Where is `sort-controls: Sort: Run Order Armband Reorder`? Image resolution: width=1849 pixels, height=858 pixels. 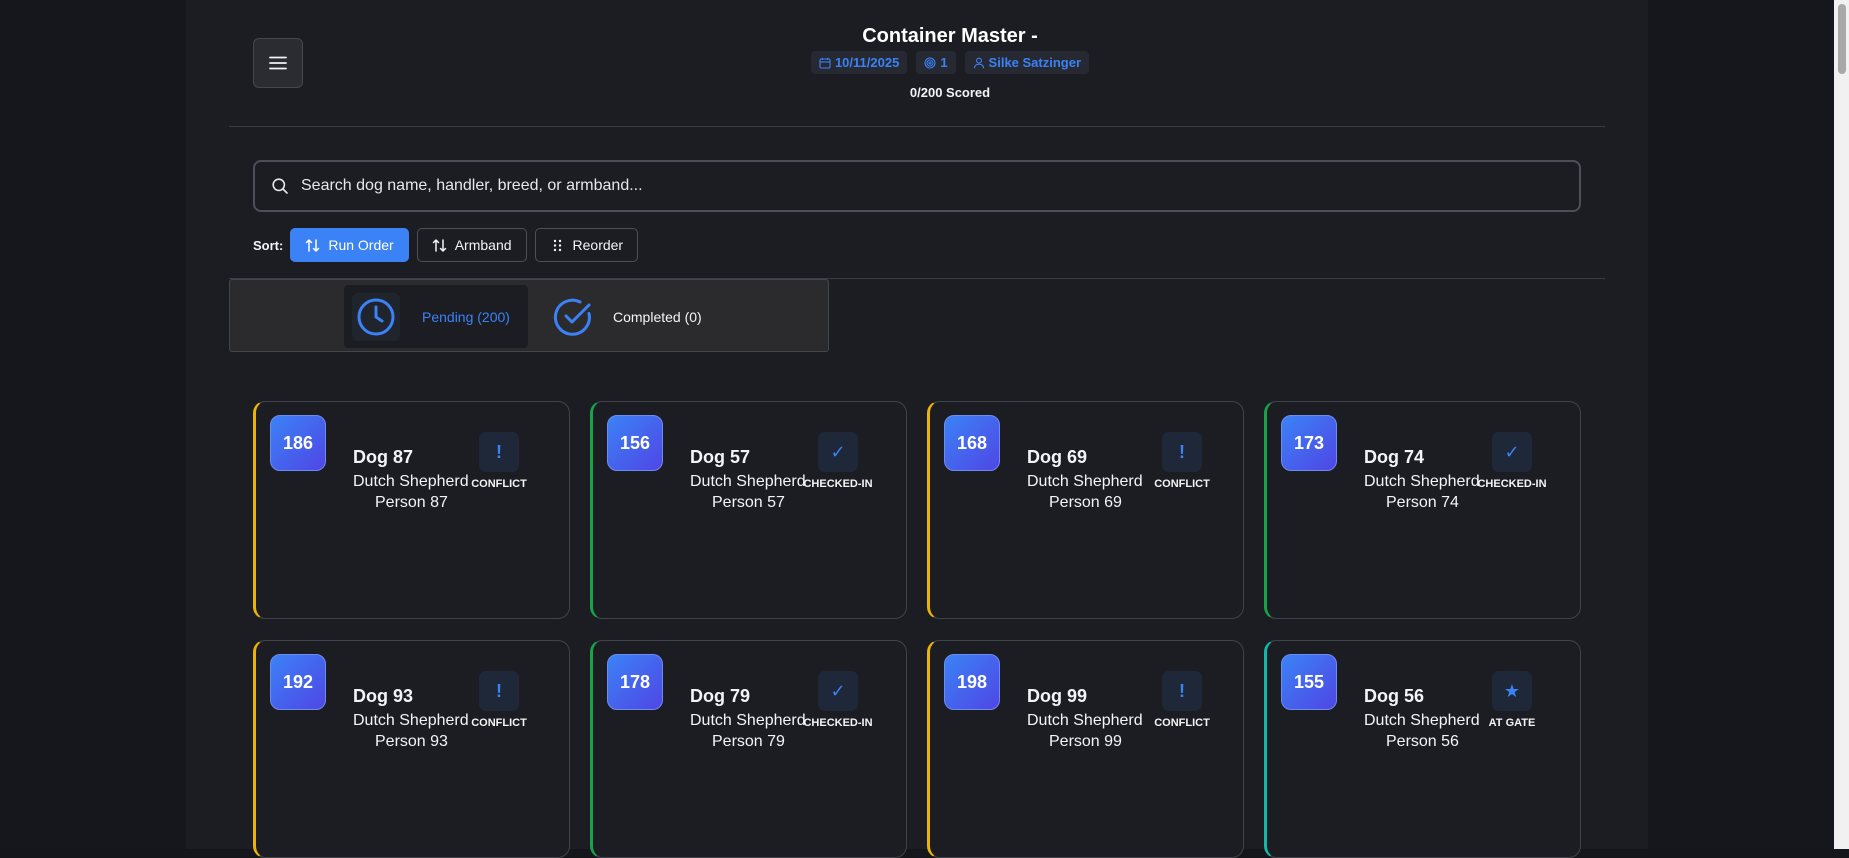
sort-controls: Sort: Run Order Armband Reorder is located at coordinates (446, 245).